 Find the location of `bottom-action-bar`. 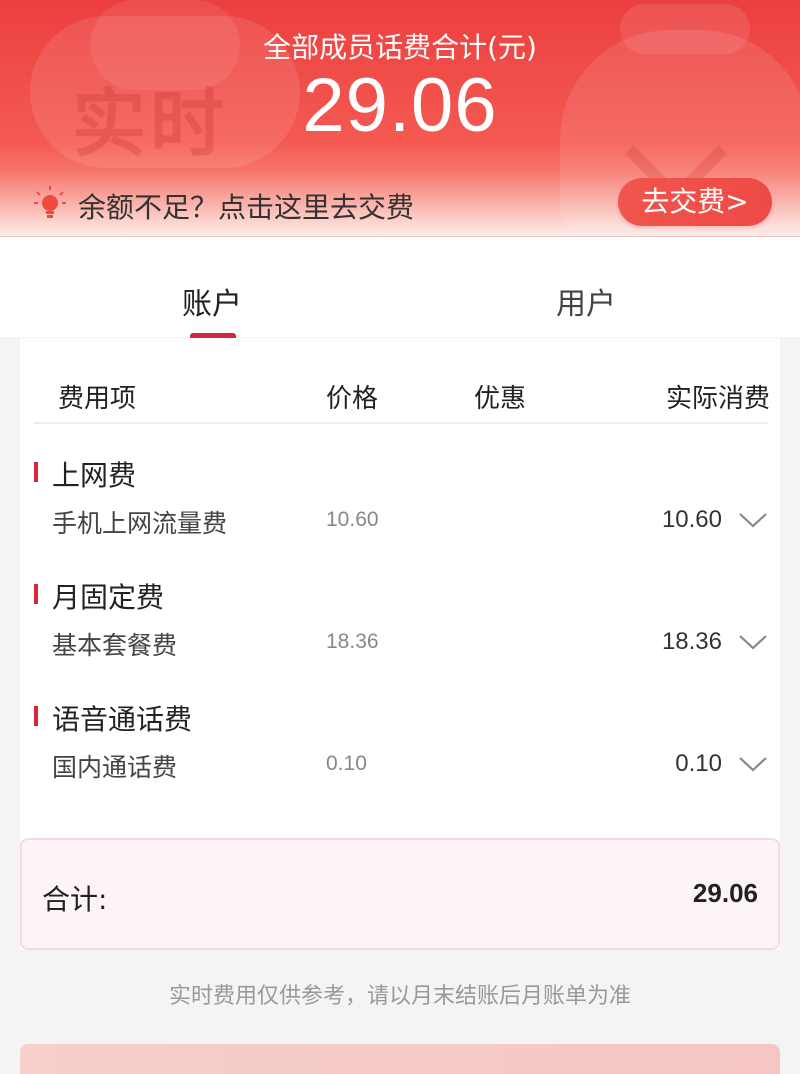

bottom-action-bar is located at coordinates (400, 1059).